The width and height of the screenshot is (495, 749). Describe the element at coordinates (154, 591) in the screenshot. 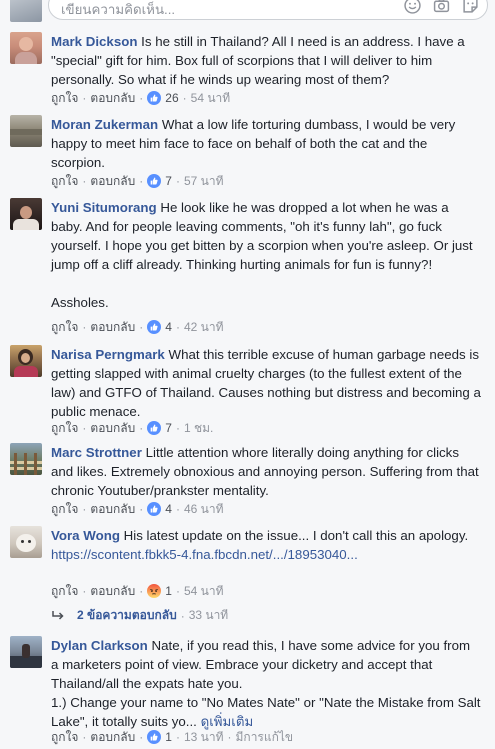

I see `angry-reaction-icon` at that location.